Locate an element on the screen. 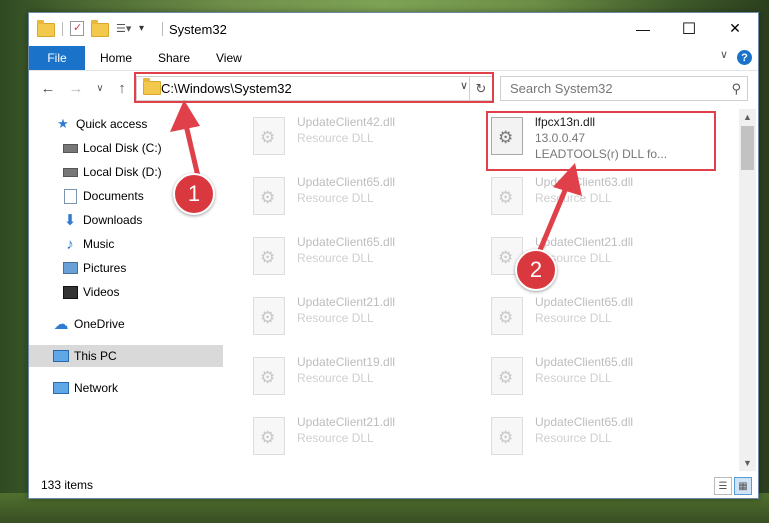  step-badge-2: 2 is located at coordinates (536, 270).